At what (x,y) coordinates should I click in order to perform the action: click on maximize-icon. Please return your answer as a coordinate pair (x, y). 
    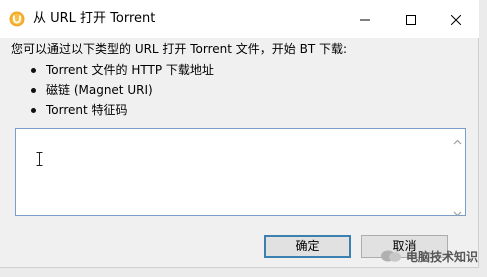
    Looking at the image, I should click on (411, 19).